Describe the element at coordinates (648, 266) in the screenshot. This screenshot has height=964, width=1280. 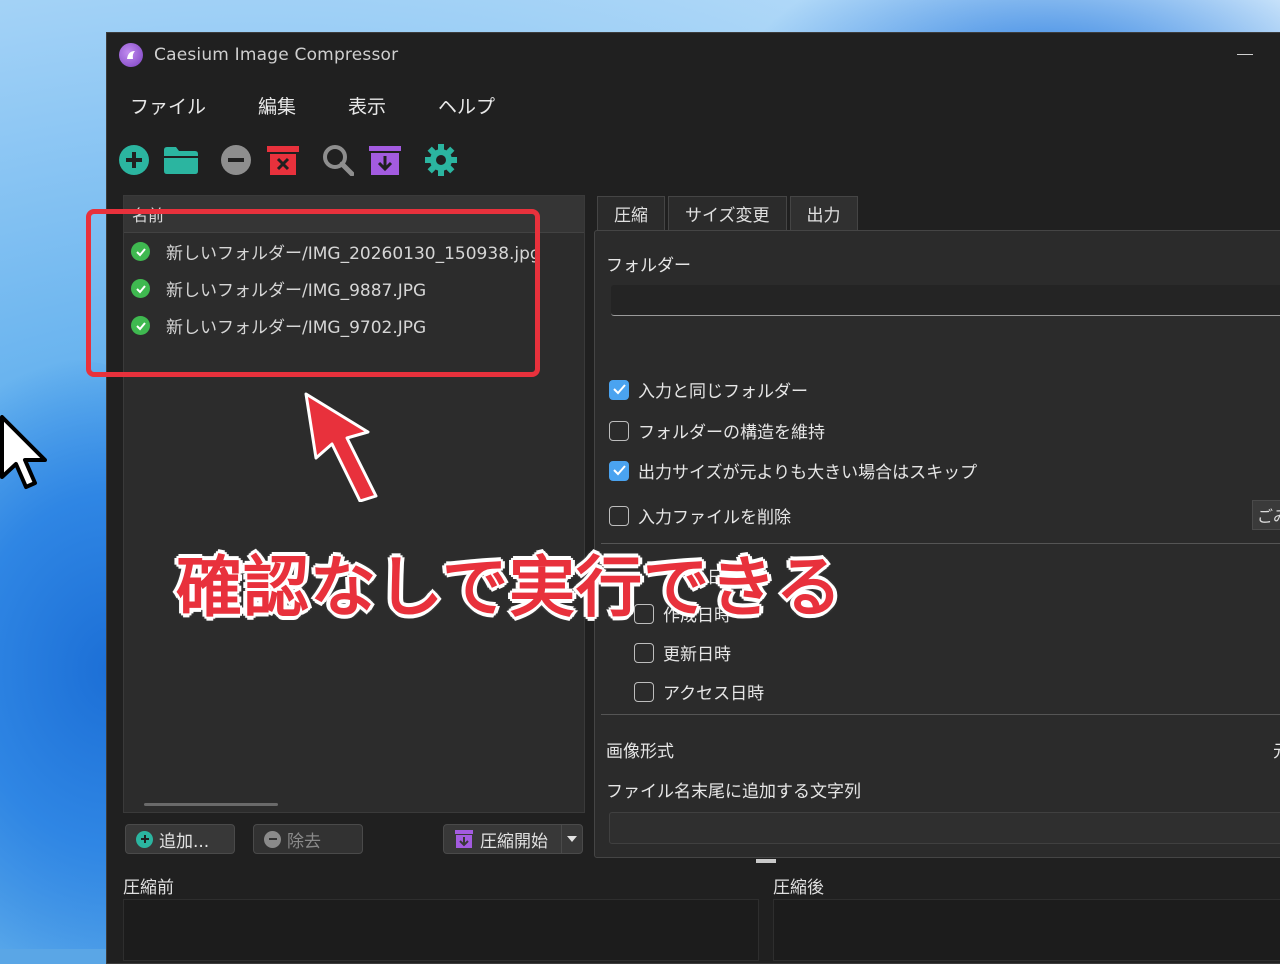
I see `folder-label: フォルダー` at that location.